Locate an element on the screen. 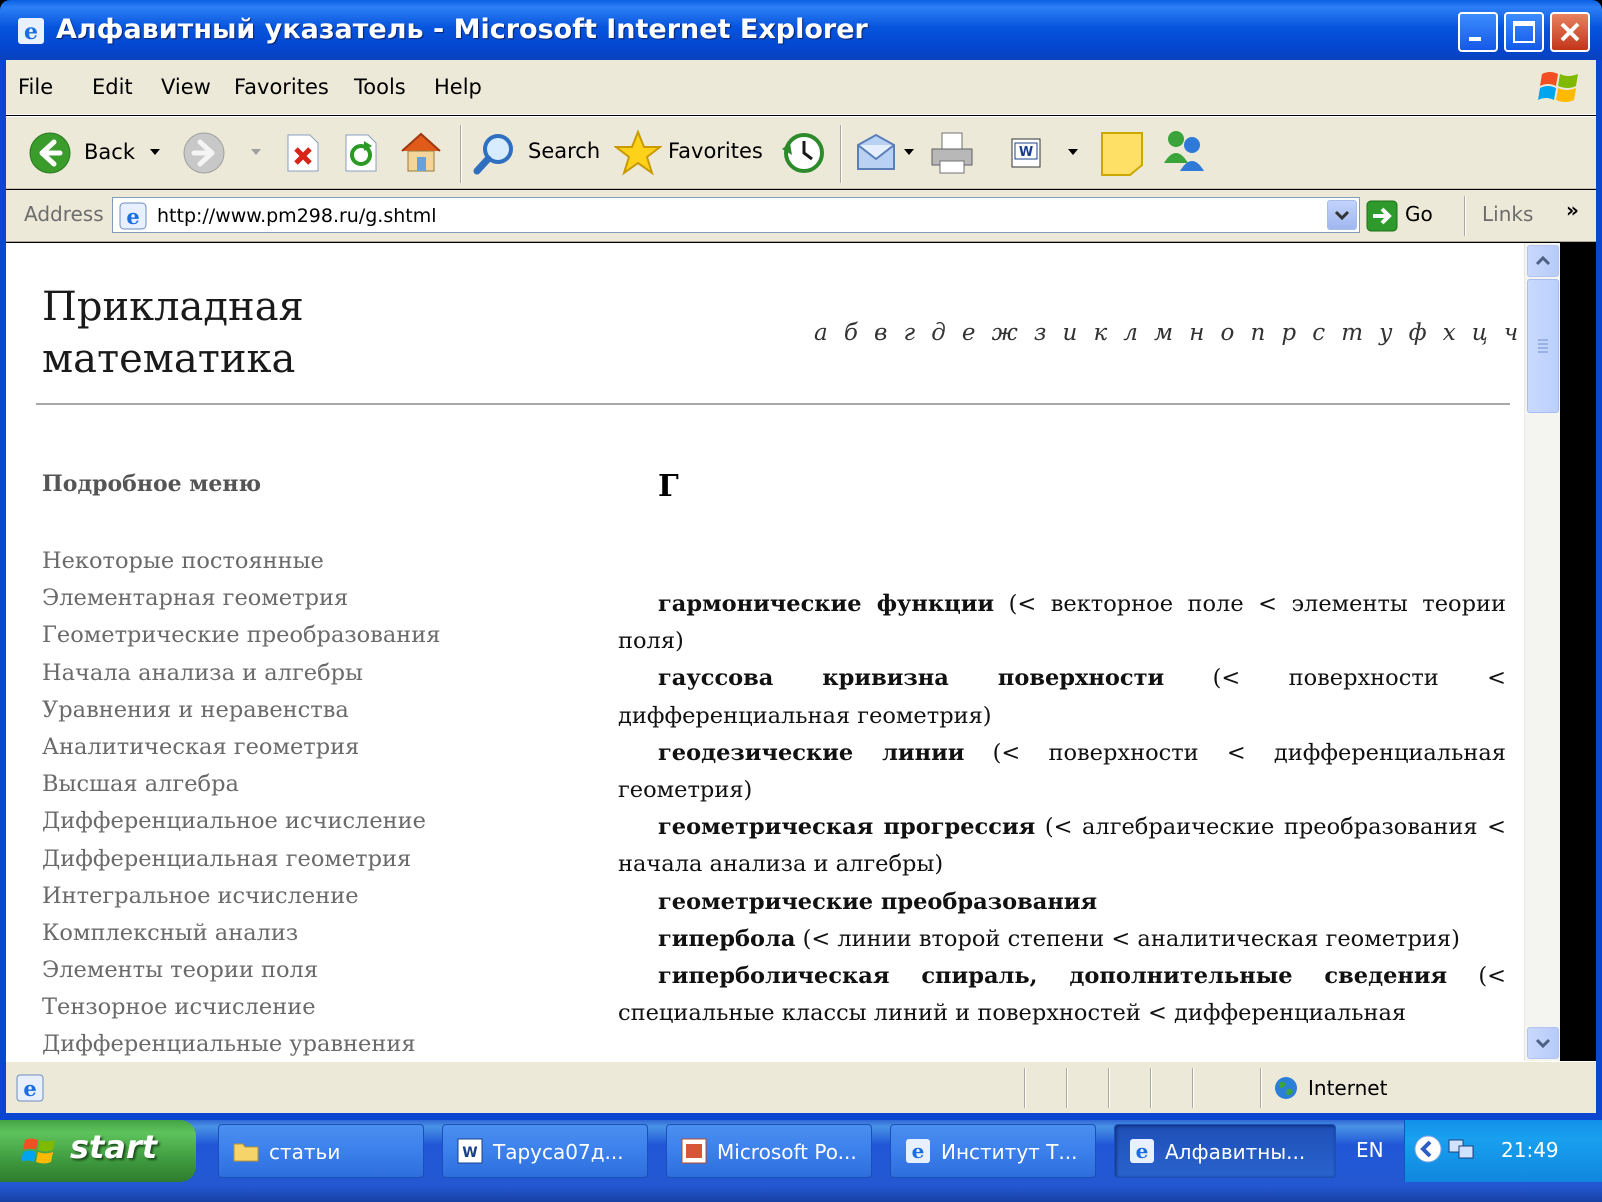 The image size is (1602, 1202). discuss-note-icon is located at coordinates (1122, 153).